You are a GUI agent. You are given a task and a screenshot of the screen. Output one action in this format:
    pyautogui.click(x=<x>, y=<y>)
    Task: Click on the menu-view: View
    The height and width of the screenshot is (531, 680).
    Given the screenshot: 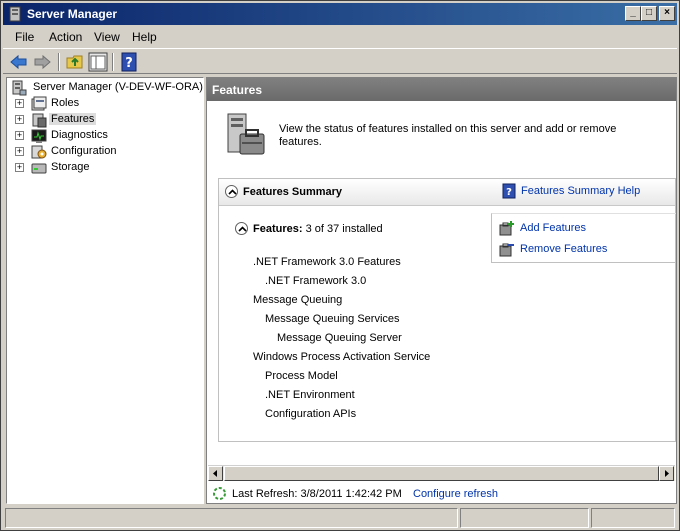 What is the action you would take?
    pyautogui.click(x=107, y=37)
    